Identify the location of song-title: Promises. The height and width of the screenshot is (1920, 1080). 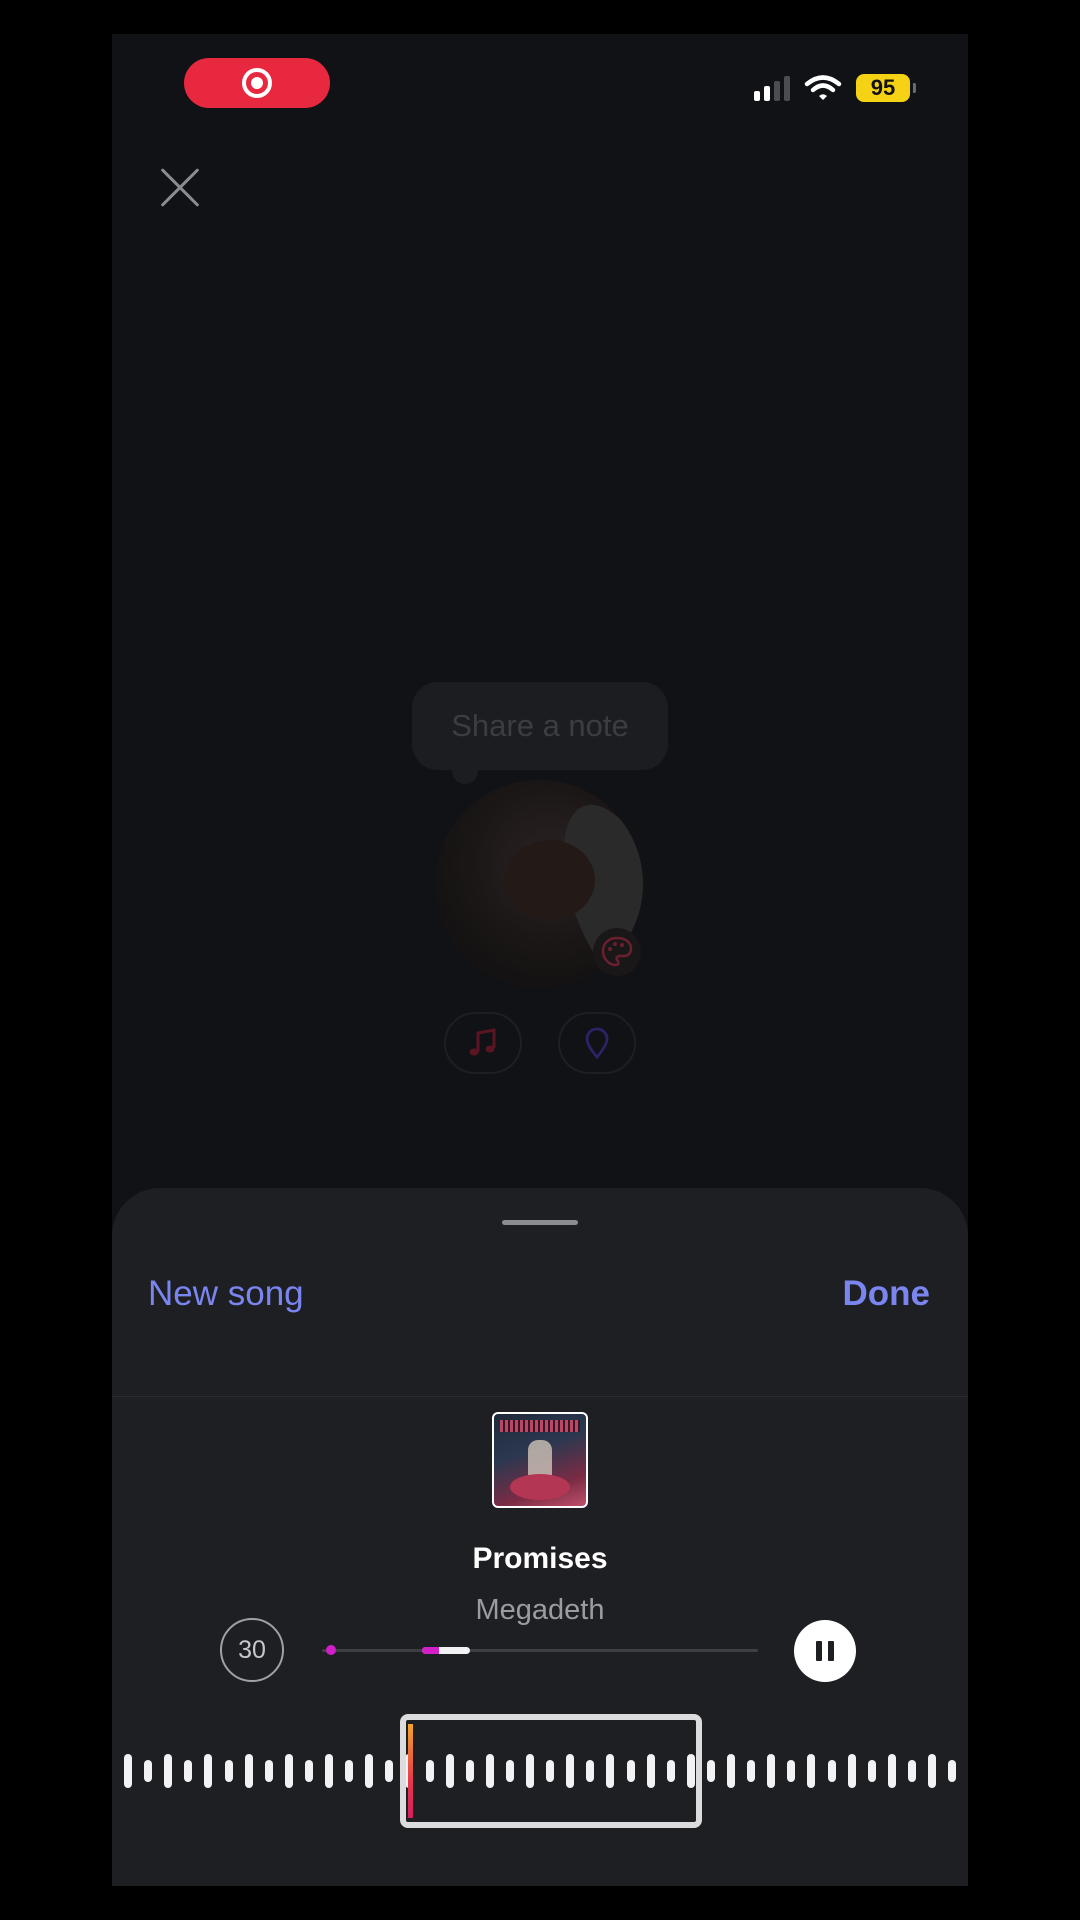
(540, 1558).